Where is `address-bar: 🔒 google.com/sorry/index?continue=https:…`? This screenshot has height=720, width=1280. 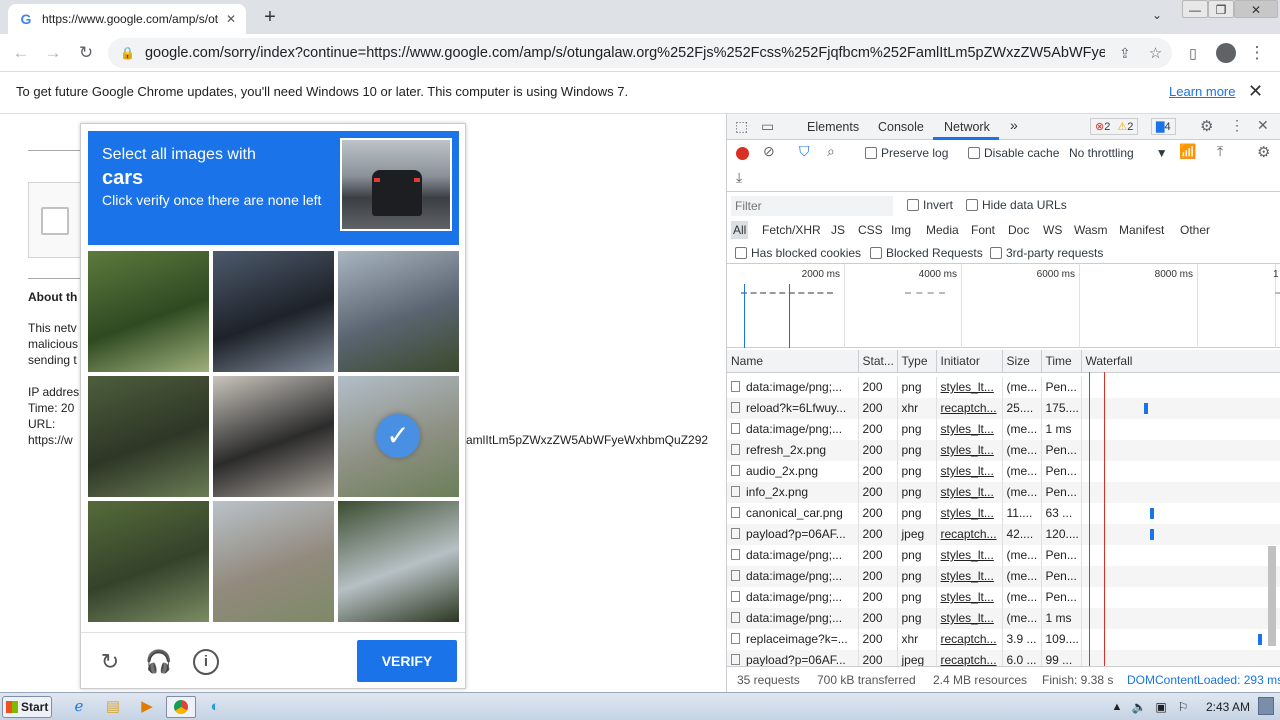
address-bar: 🔒 google.com/sorry/index?continue=https:… is located at coordinates (640, 53).